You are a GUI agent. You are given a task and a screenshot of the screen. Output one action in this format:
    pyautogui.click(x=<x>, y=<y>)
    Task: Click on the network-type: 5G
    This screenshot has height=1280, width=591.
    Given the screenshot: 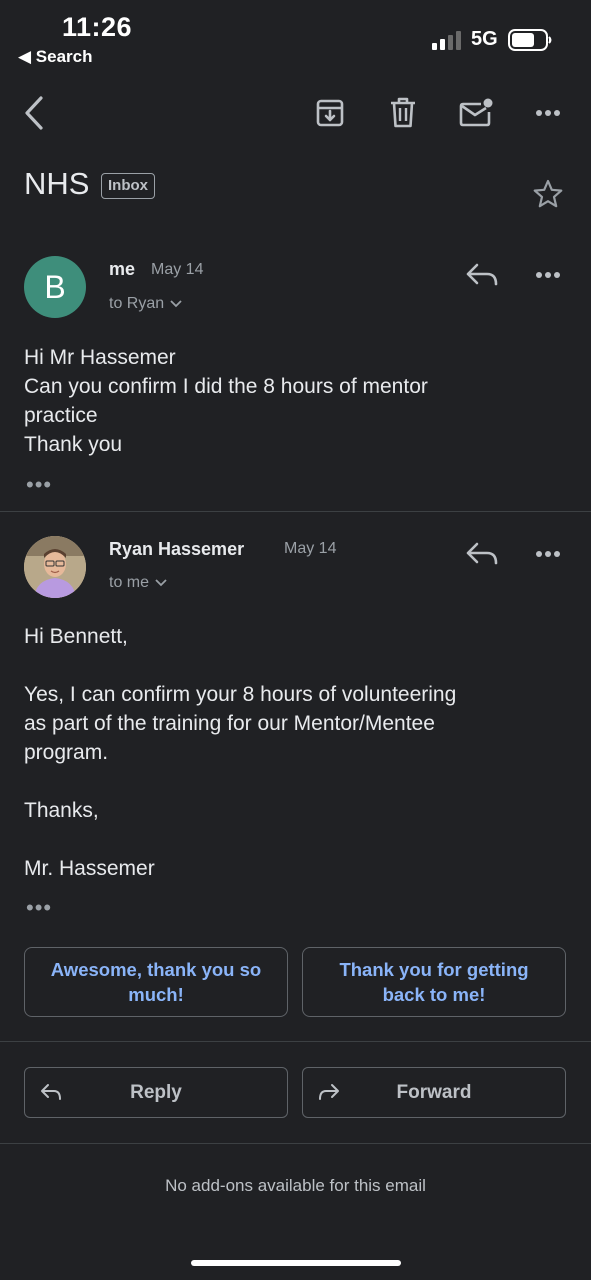 What is the action you would take?
    pyautogui.click(x=484, y=39)
    